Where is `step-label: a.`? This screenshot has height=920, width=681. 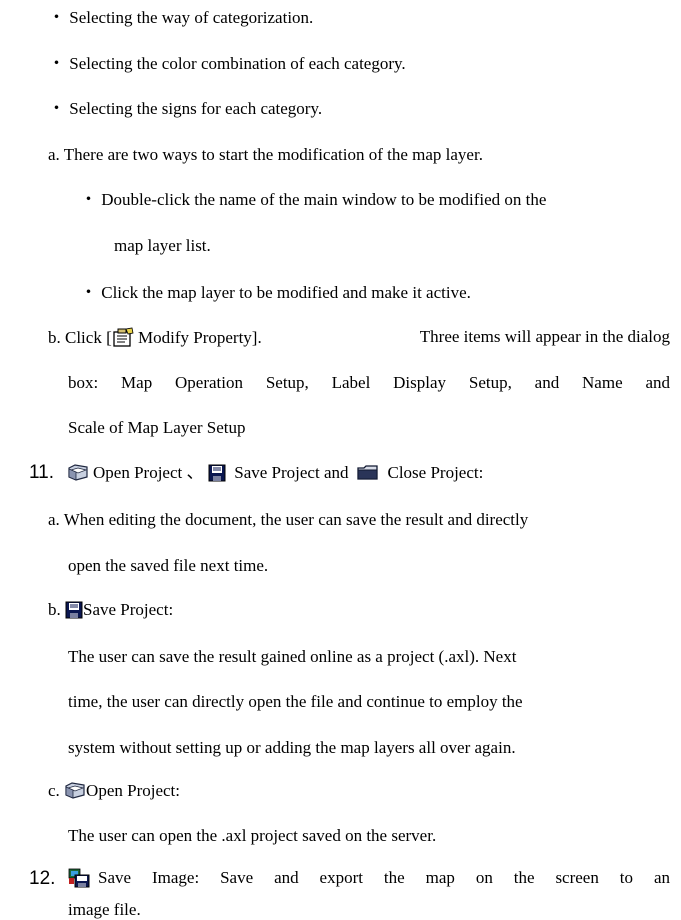 step-label: a. is located at coordinates (54, 154).